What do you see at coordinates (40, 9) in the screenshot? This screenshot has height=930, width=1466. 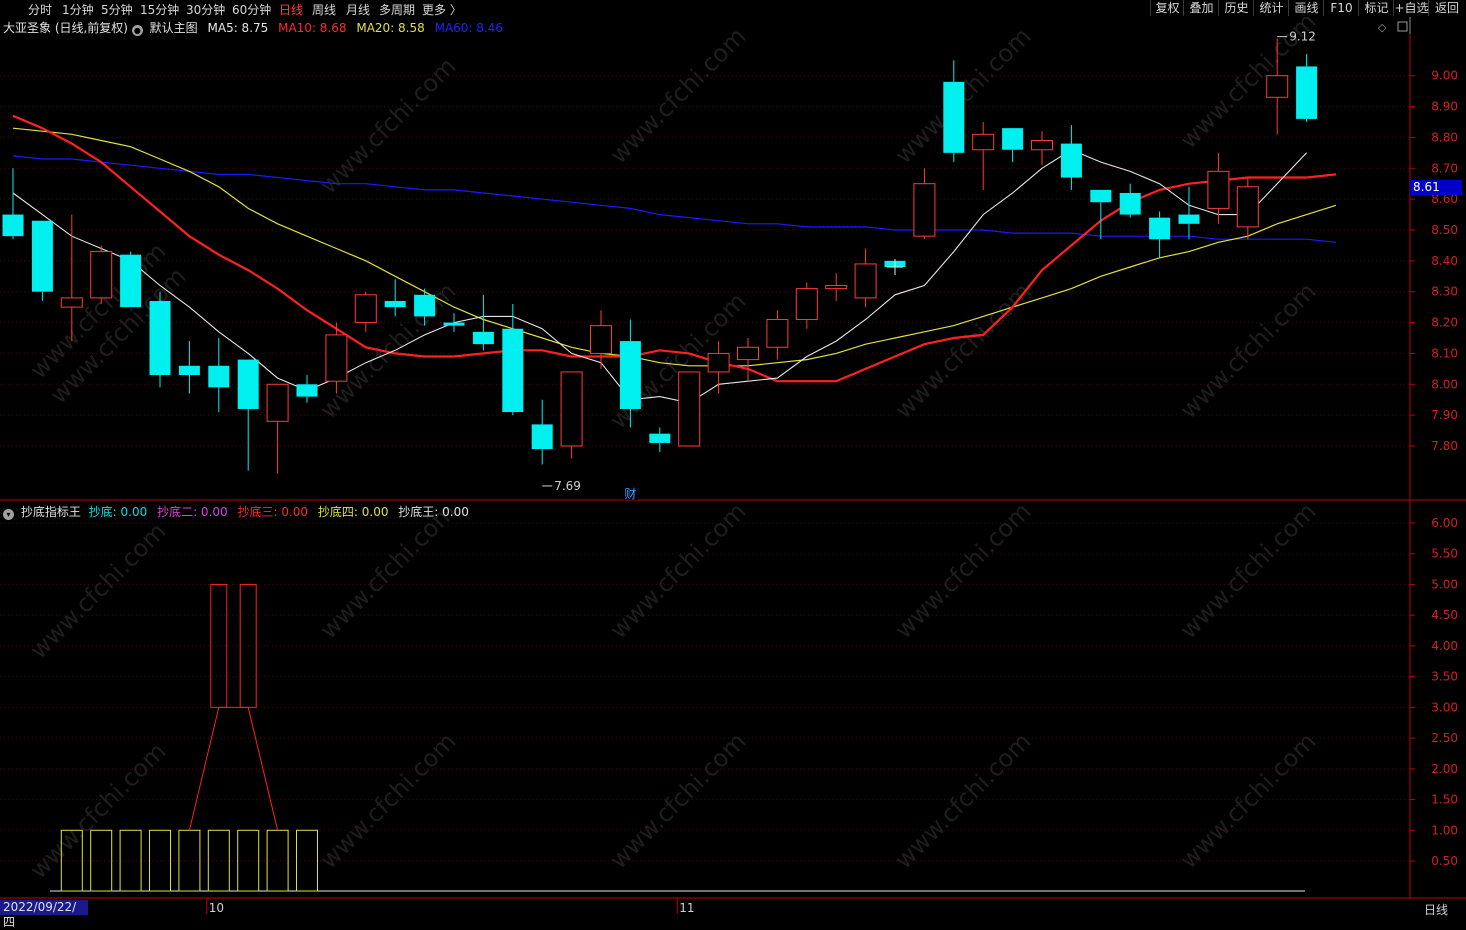 I see `tab-0: 分时` at bounding box center [40, 9].